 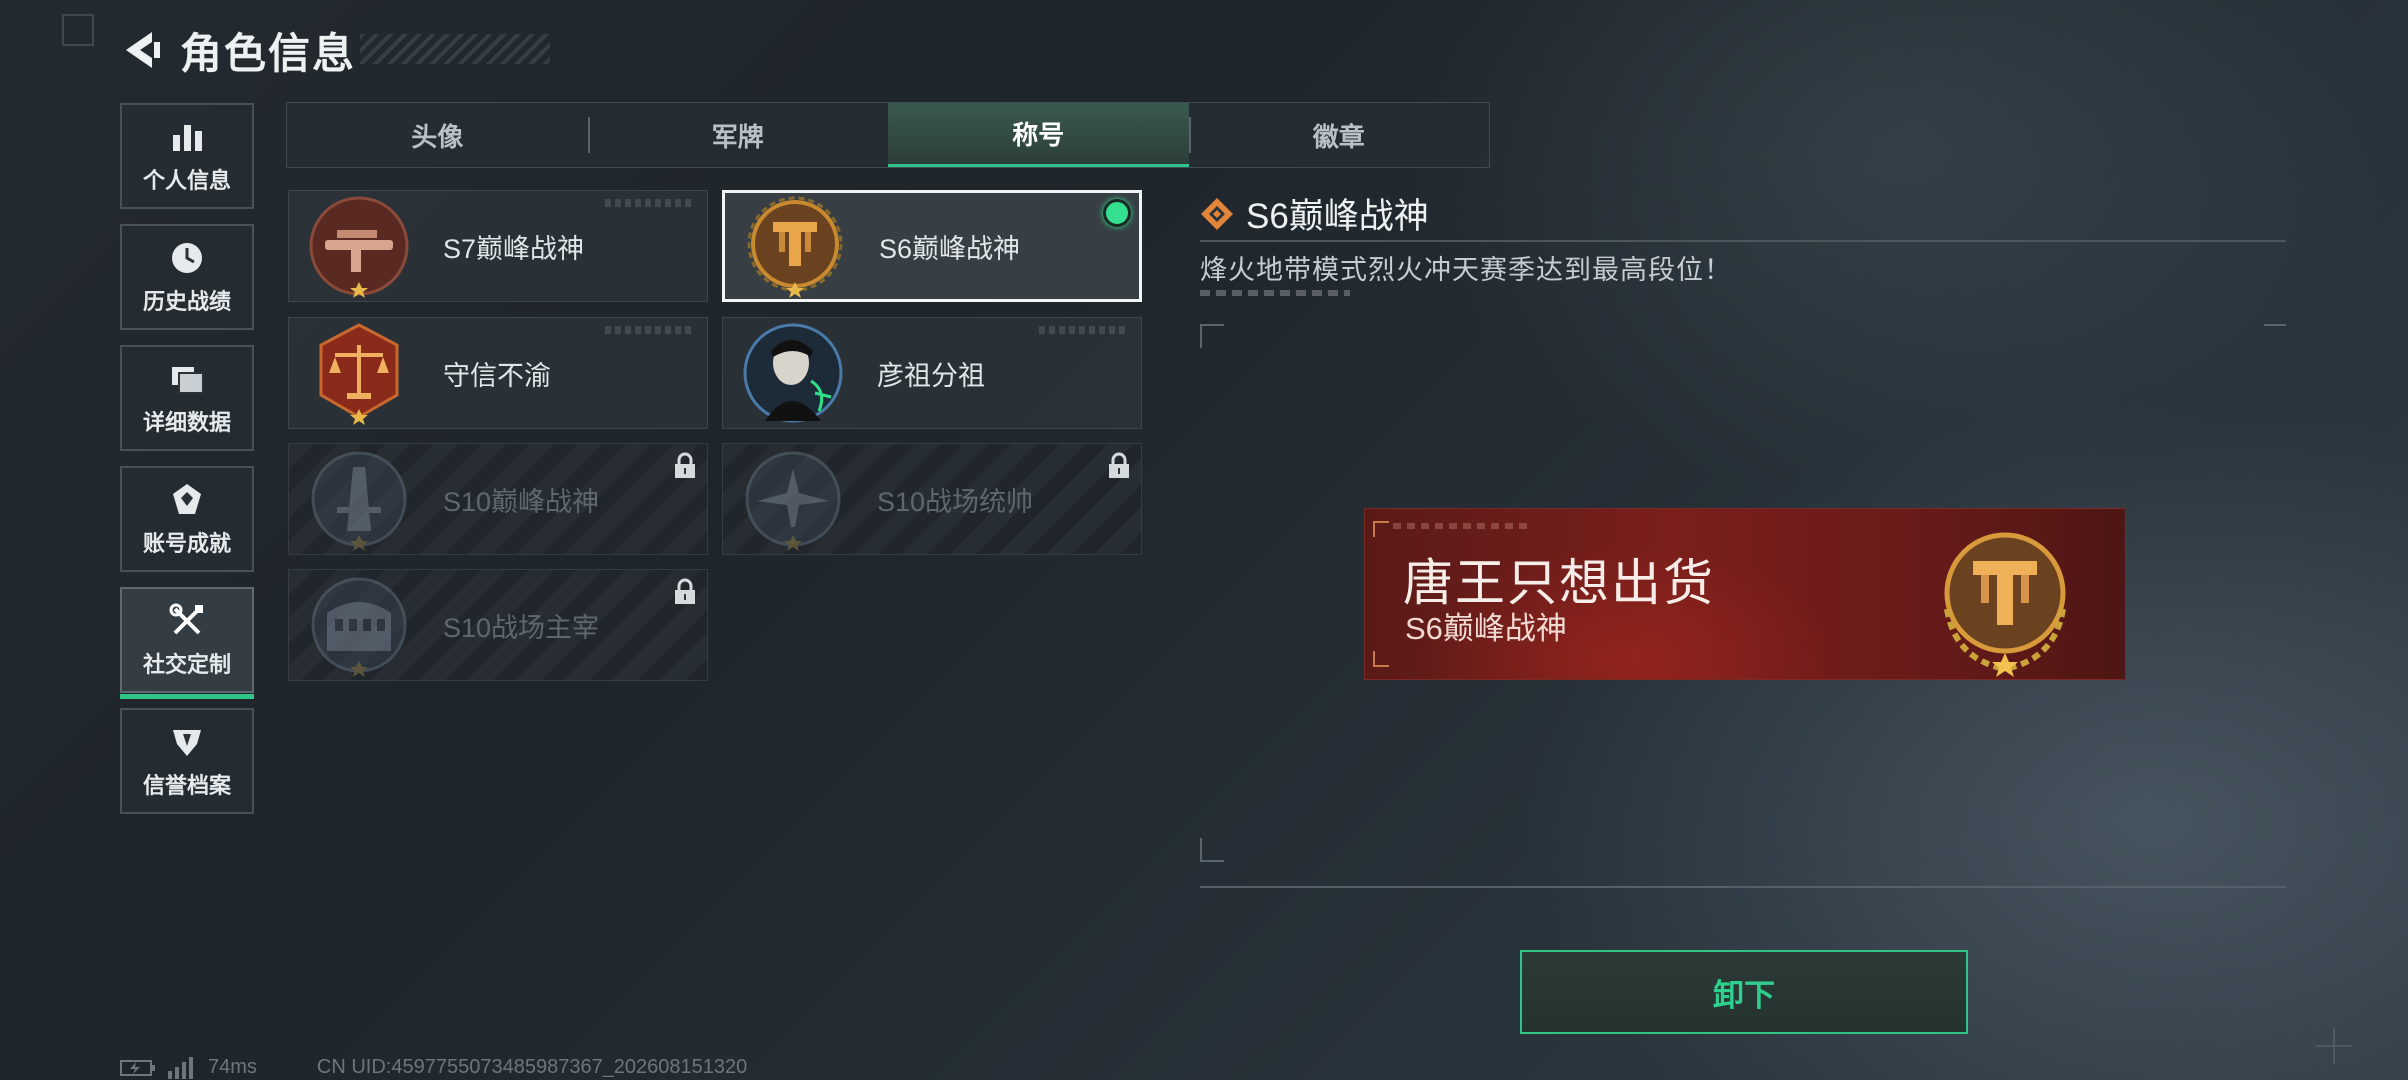 I want to click on title-name: S7巅峰战神, so click(x=514, y=248).